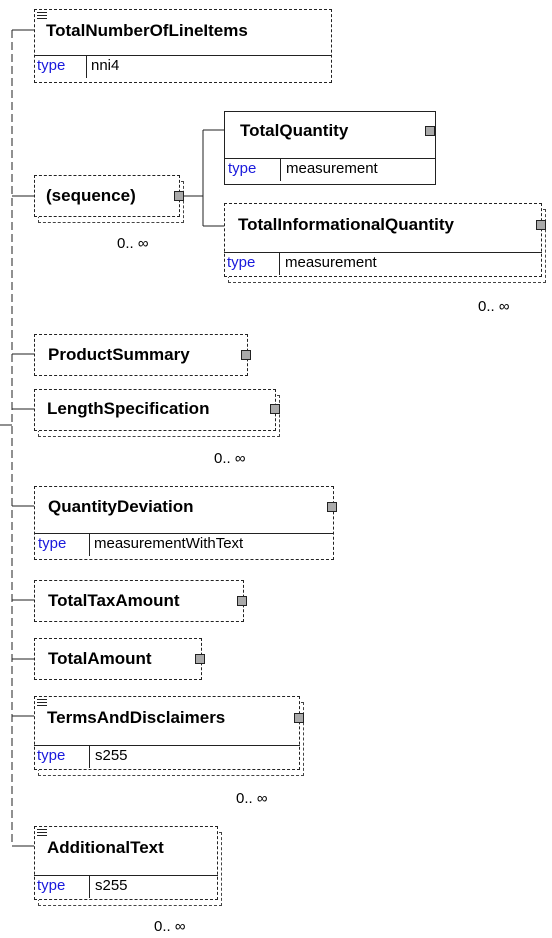 This screenshot has width=552, height=938. Describe the element at coordinates (346, 224) in the screenshot. I see `element-name: TotalInformationalQuantity` at that location.